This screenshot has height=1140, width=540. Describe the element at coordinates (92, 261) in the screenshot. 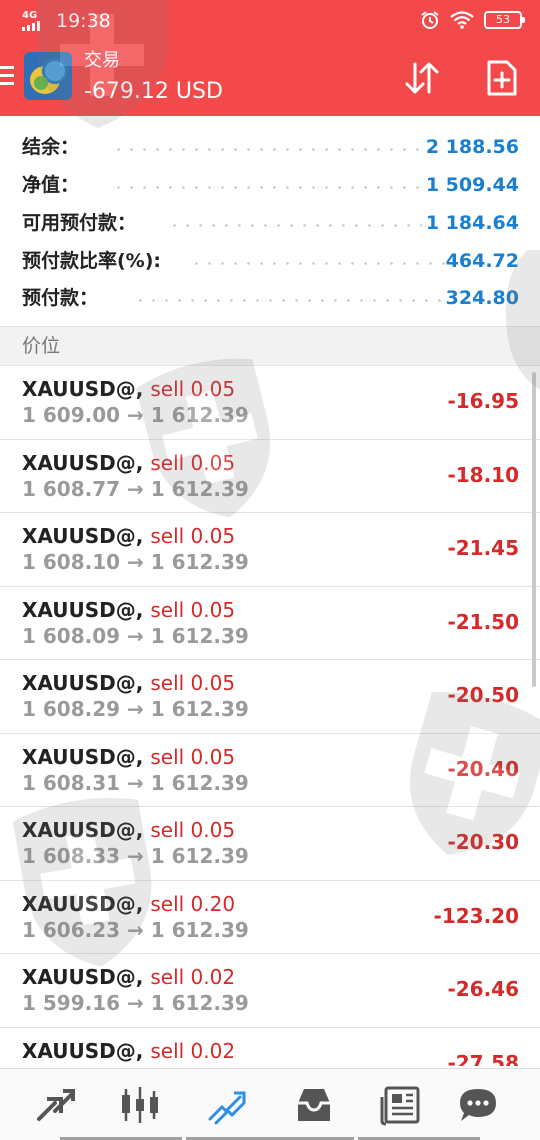

I see `margin-level-label: 预付款比率(%):` at that location.